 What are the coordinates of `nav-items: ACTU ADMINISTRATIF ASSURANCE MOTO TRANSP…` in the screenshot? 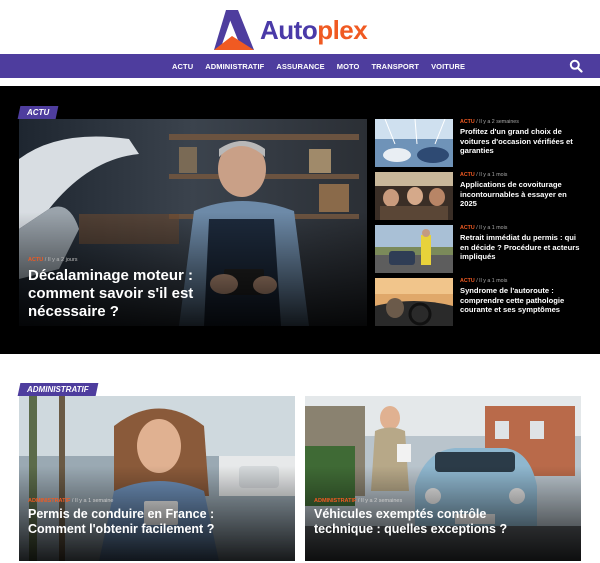 It's located at (318, 66).